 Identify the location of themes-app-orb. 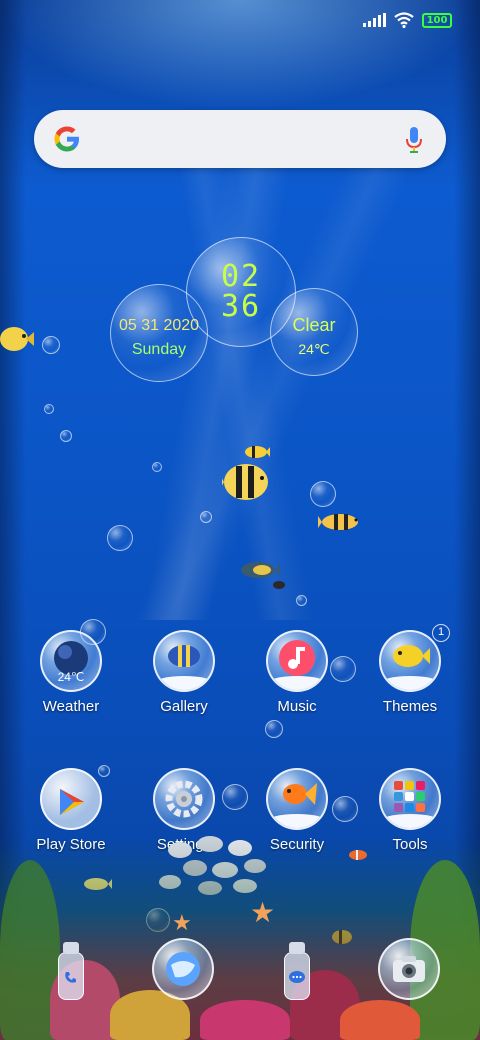
(410, 661).